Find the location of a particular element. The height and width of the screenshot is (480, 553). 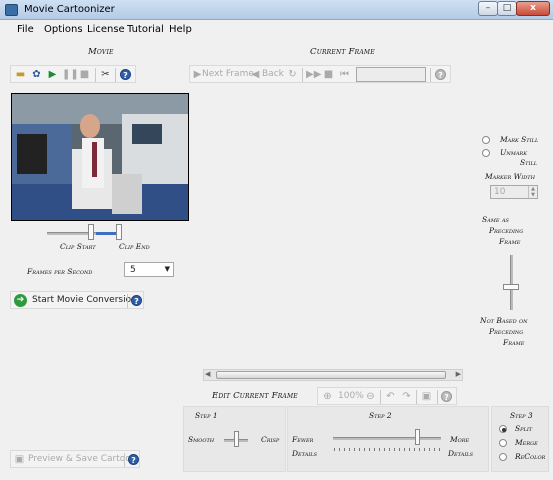

fps-select: 5 ▼ is located at coordinates (149, 269).